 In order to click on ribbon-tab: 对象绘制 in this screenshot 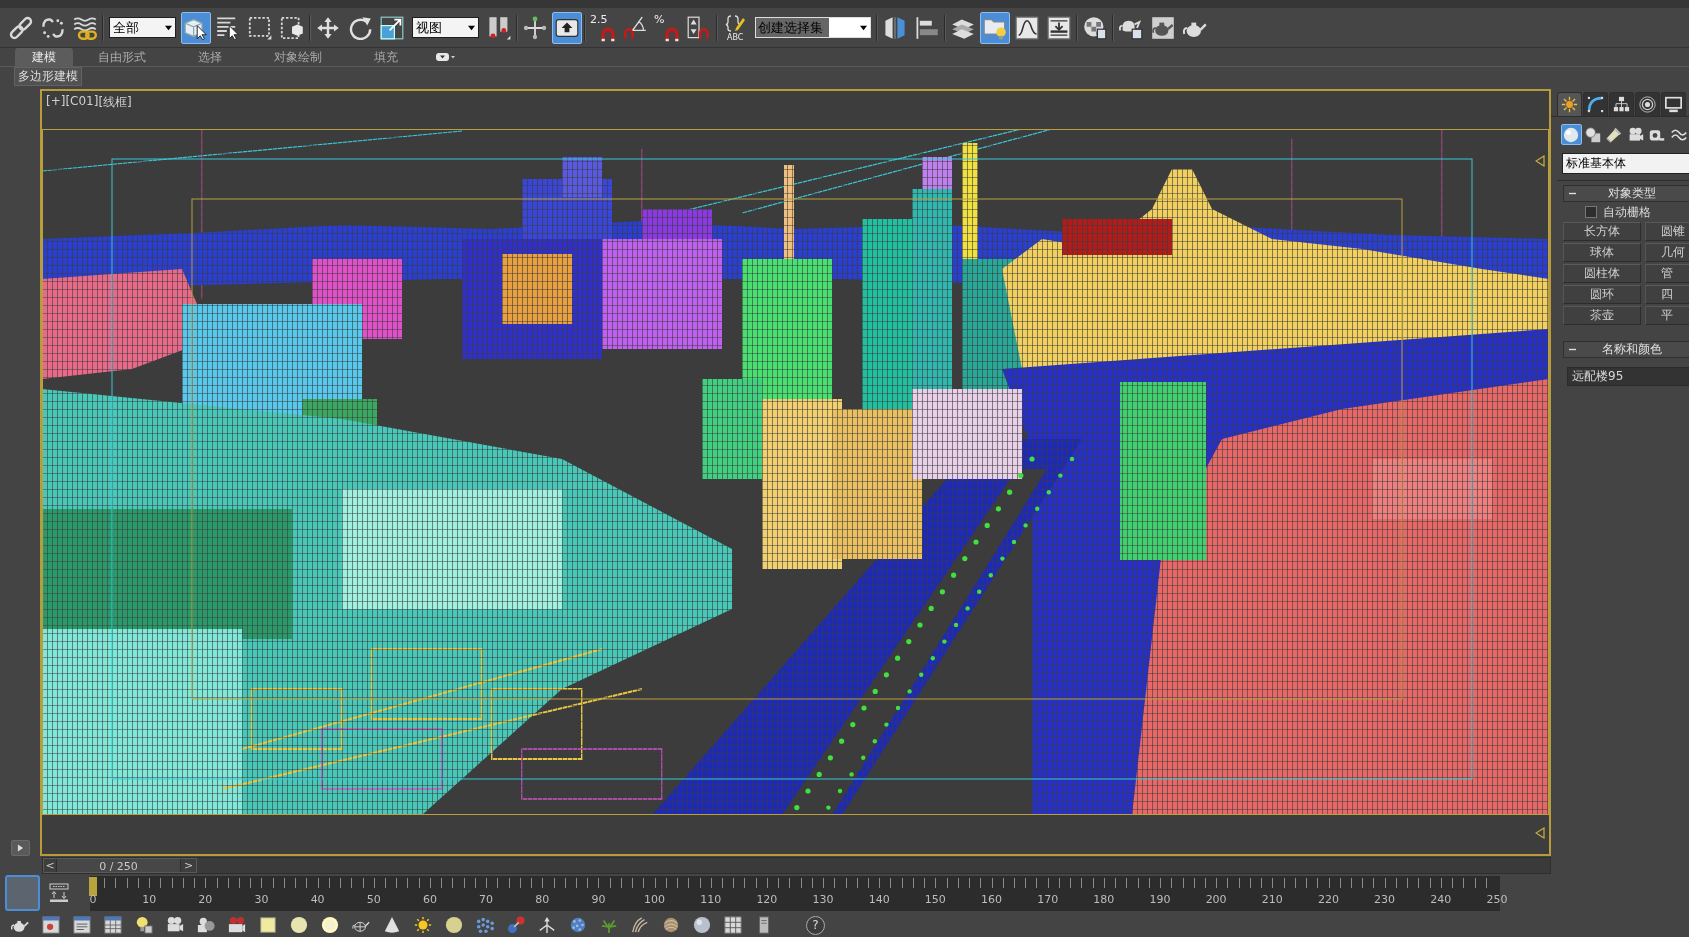, I will do `click(298, 57)`.